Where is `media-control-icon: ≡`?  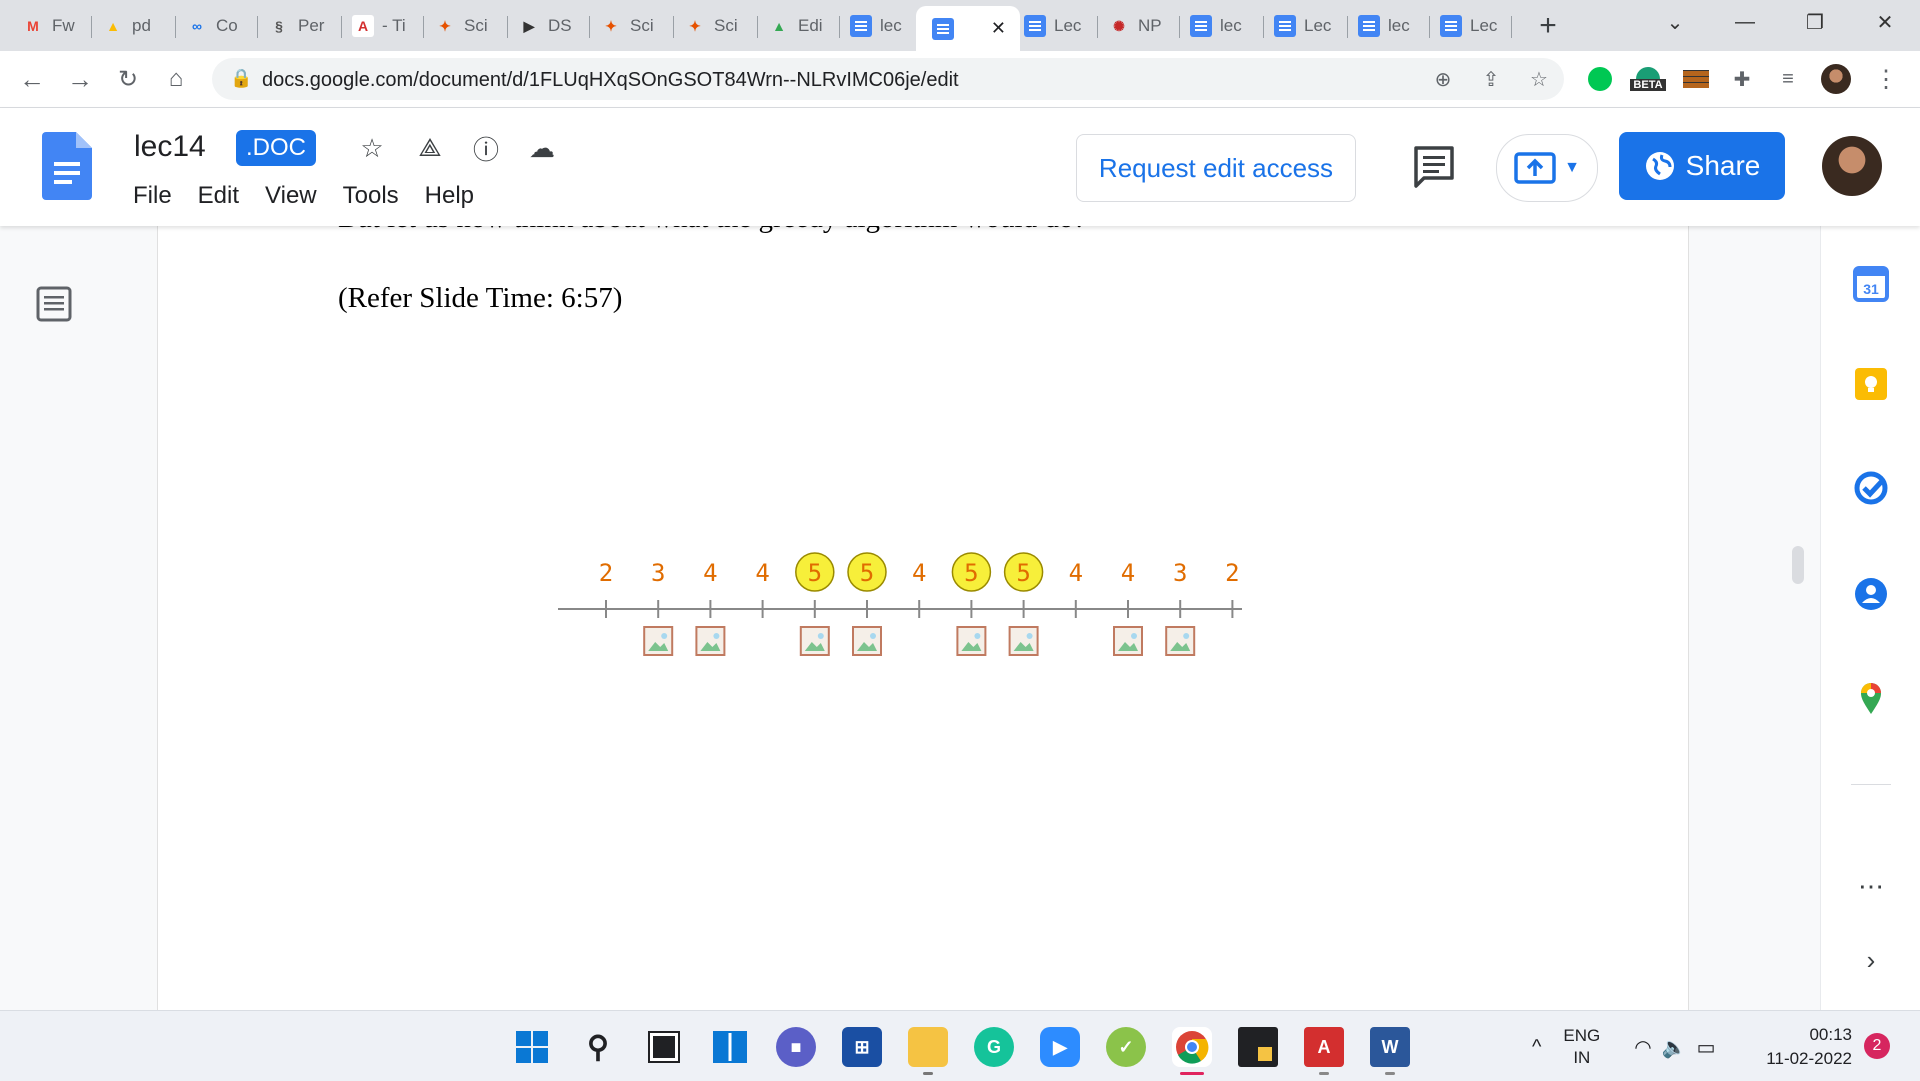
media-control-icon: ≡ is located at coordinates (1788, 79).